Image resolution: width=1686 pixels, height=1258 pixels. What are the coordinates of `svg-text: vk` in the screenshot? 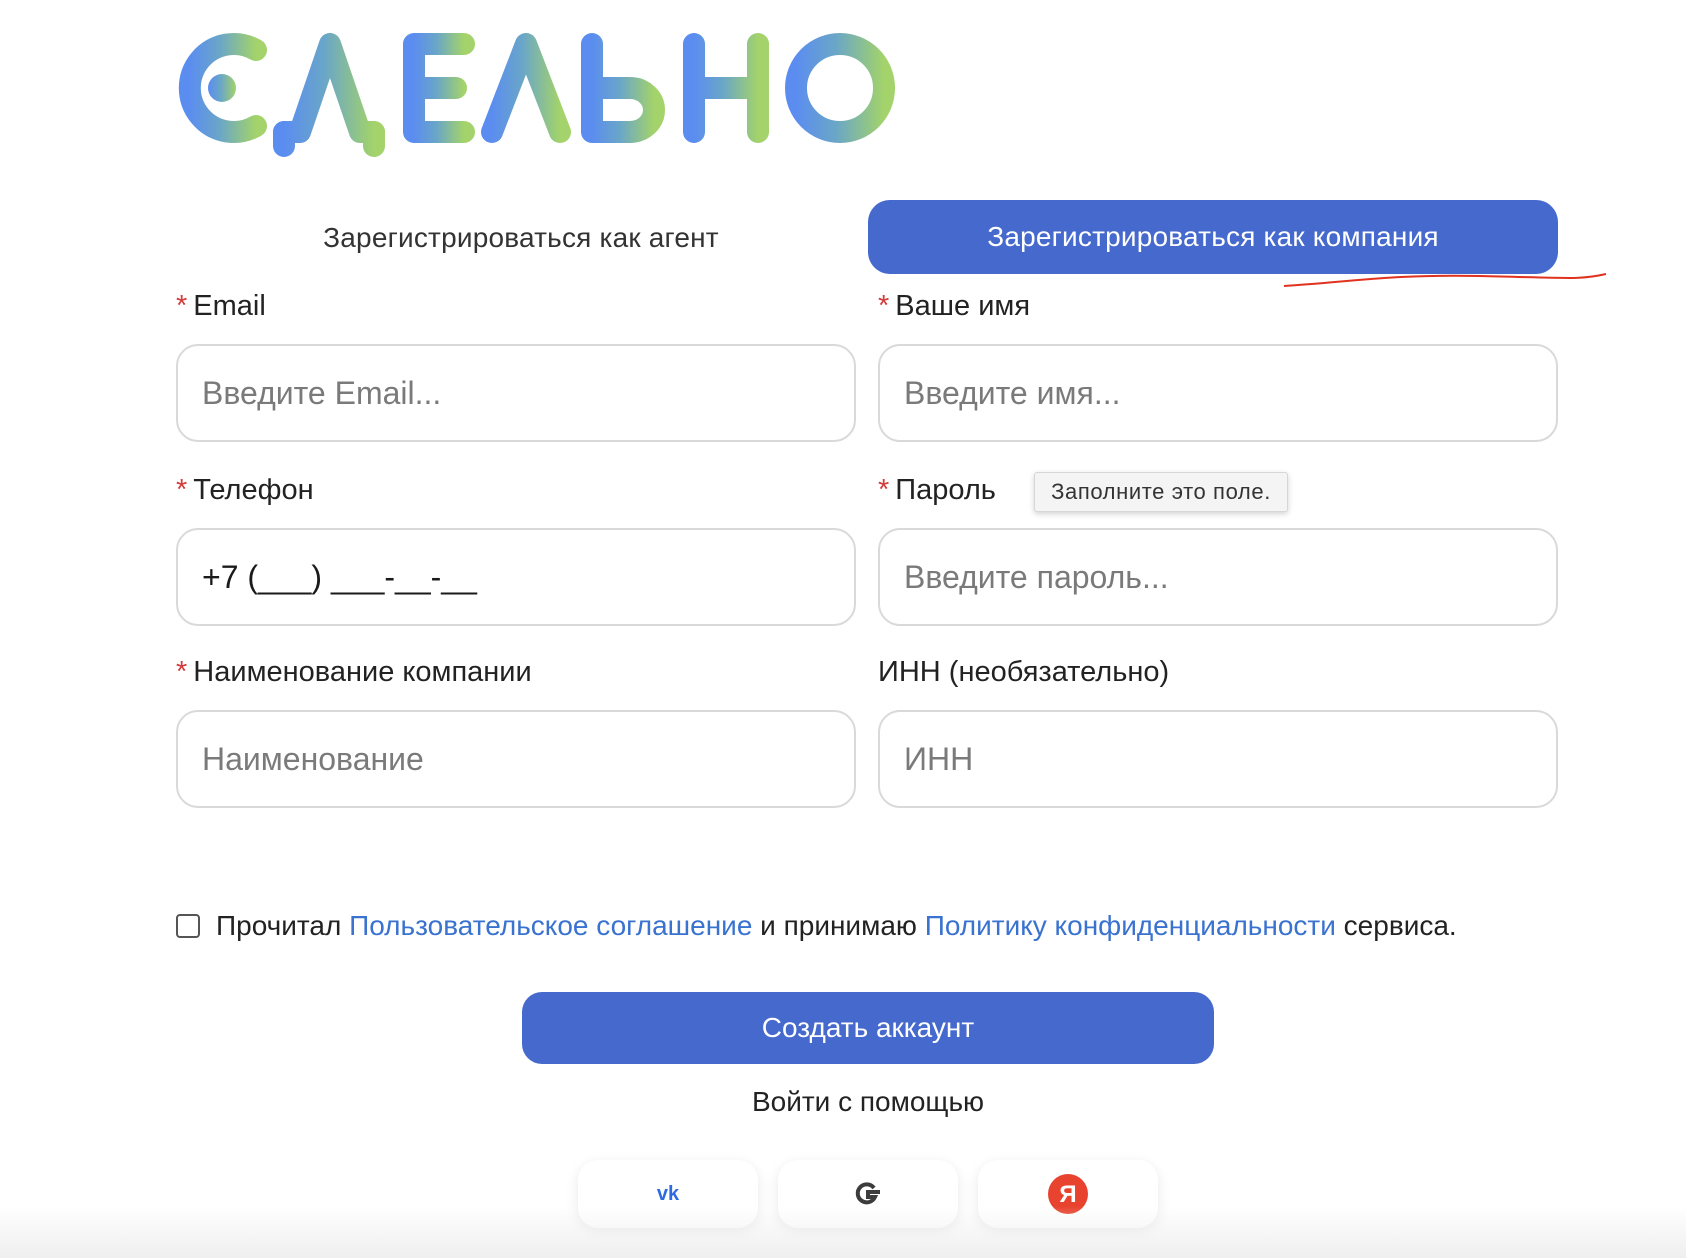 It's located at (668, 1194).